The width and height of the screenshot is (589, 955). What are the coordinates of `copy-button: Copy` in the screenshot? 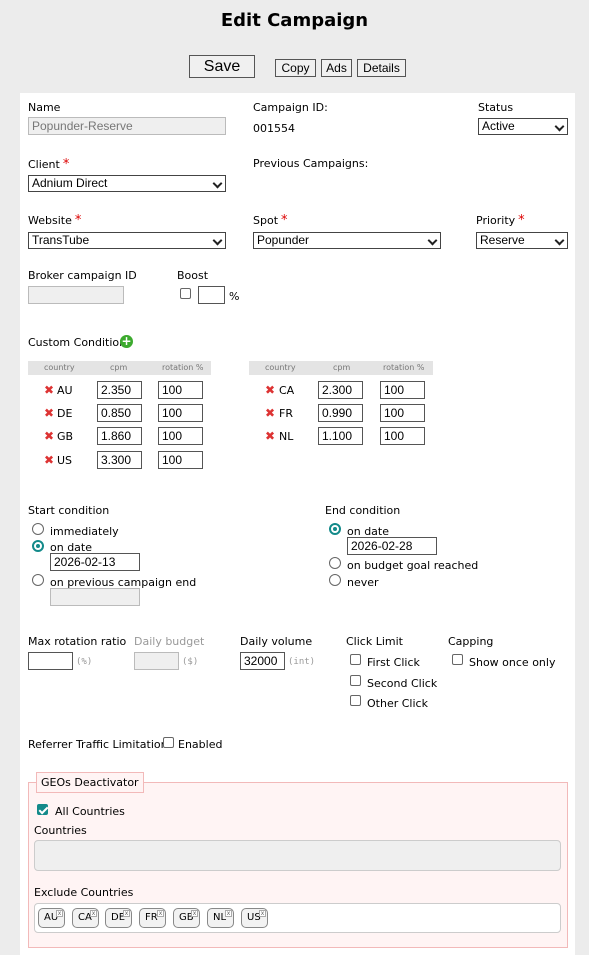 It's located at (295, 68).